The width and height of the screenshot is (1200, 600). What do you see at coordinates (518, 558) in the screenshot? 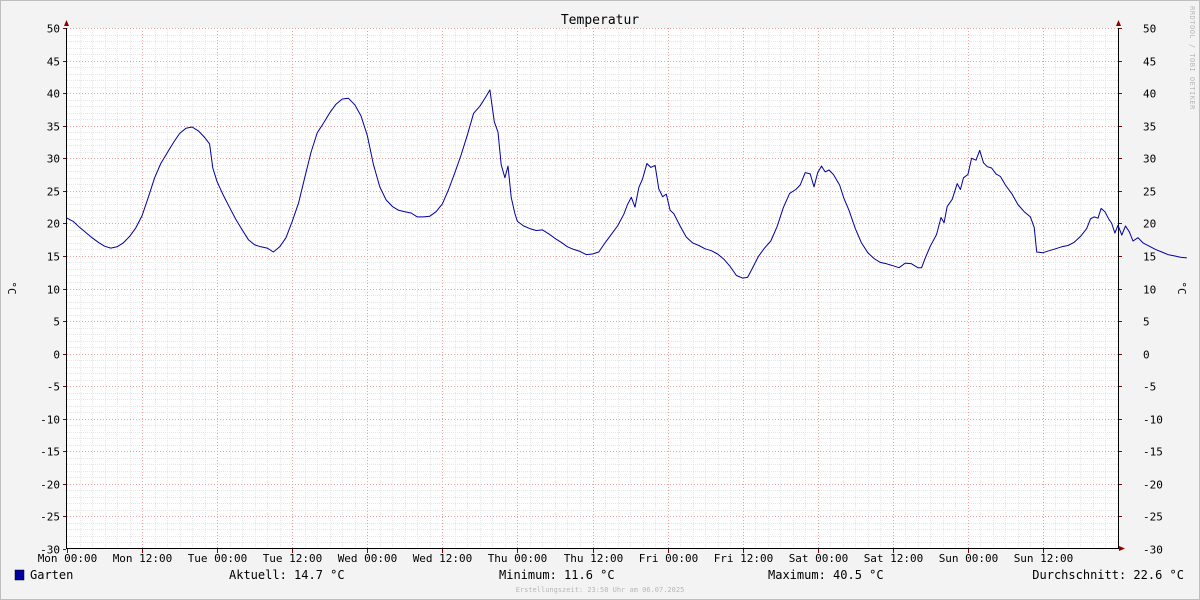
I see `x-tick-label: Thu 00:00` at bounding box center [518, 558].